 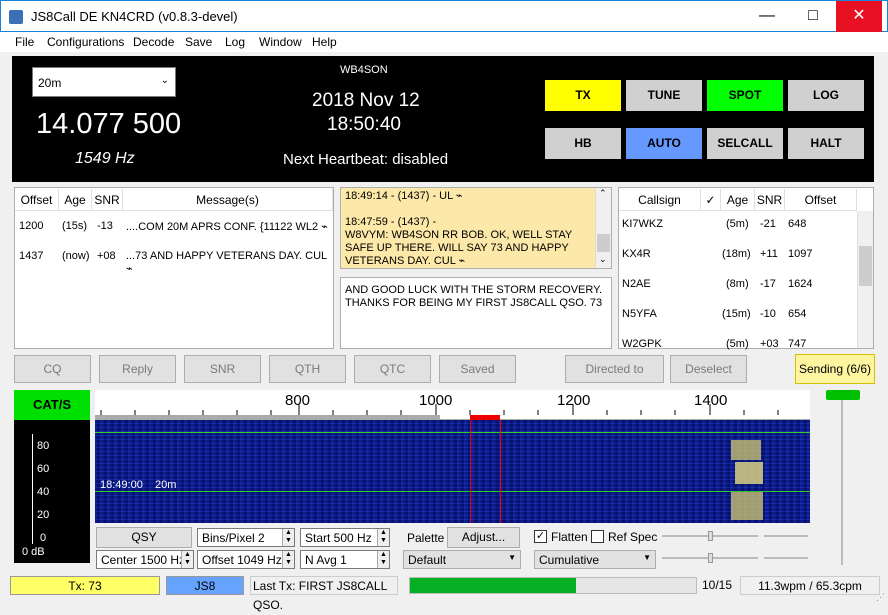 I want to click on reply-button: Reply, so click(x=137, y=369).